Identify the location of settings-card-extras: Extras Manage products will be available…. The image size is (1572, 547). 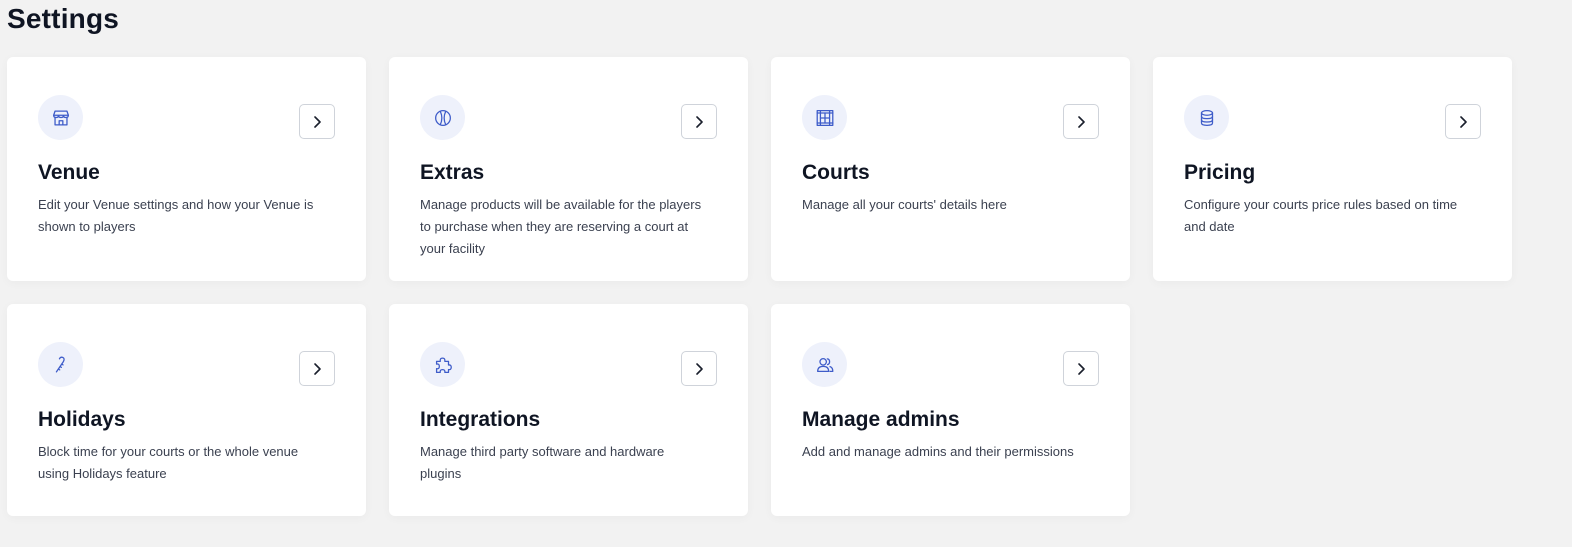
(568, 169).